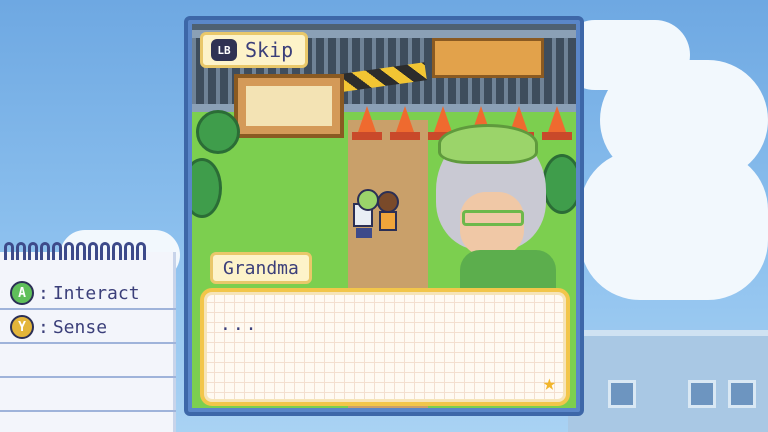 The height and width of the screenshot is (432, 768). What do you see at coordinates (269, 50) in the screenshot?
I see `skip-label: Skip` at bounding box center [269, 50].